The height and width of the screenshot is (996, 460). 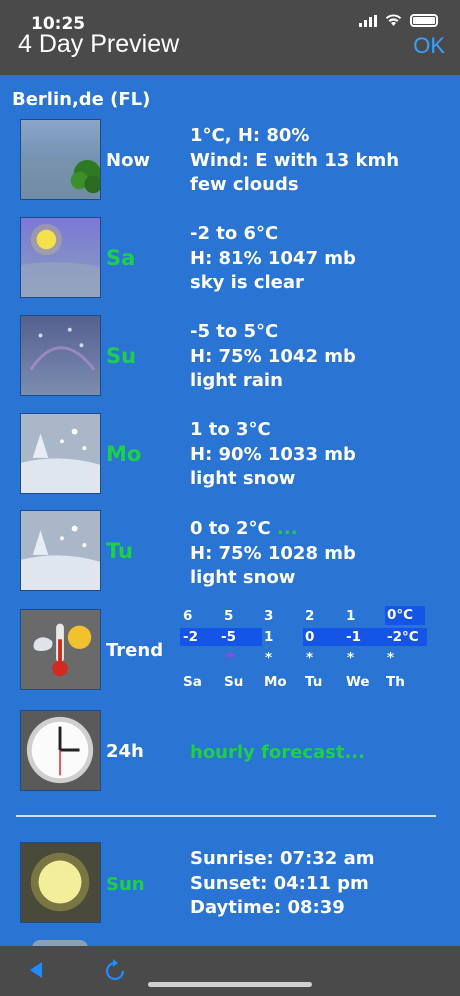 What do you see at coordinates (192, 682) in the screenshot?
I see `trend-day: Sa` at bounding box center [192, 682].